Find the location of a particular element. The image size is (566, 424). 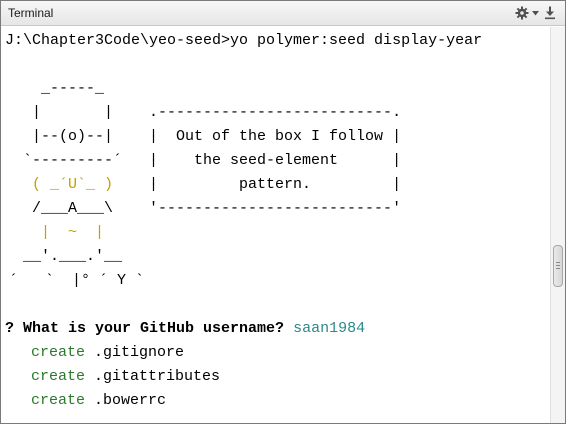

gear-icon is located at coordinates (522, 13).